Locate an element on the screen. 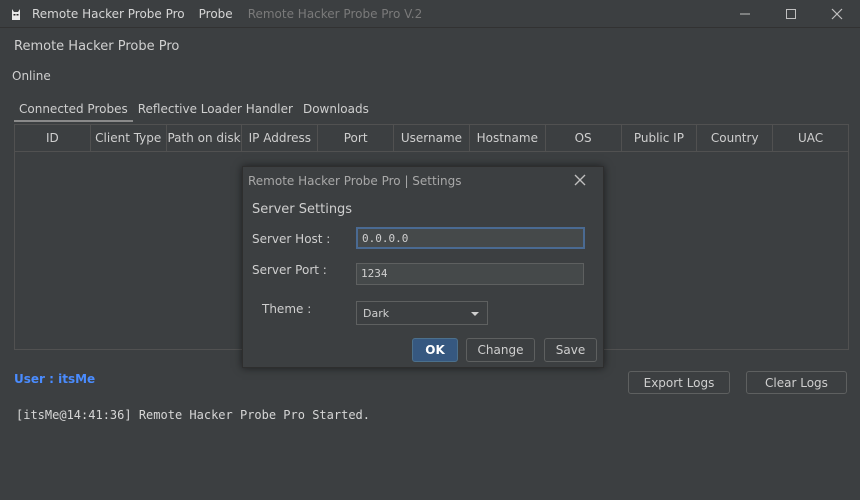  minimize-button is located at coordinates (745, 14).